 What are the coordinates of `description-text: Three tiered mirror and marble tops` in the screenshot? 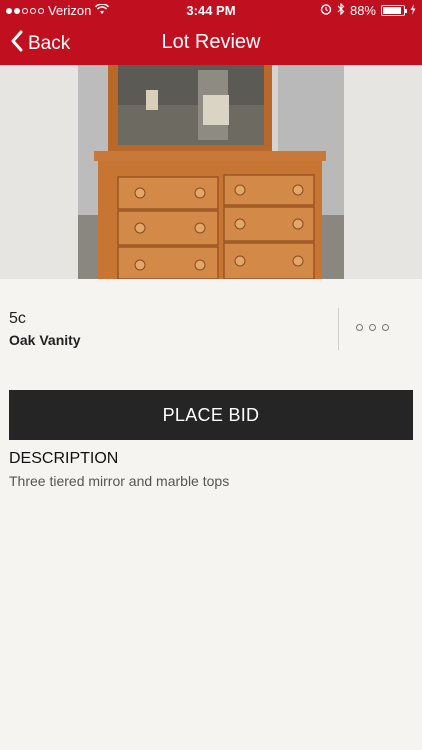 It's located at (119, 481).